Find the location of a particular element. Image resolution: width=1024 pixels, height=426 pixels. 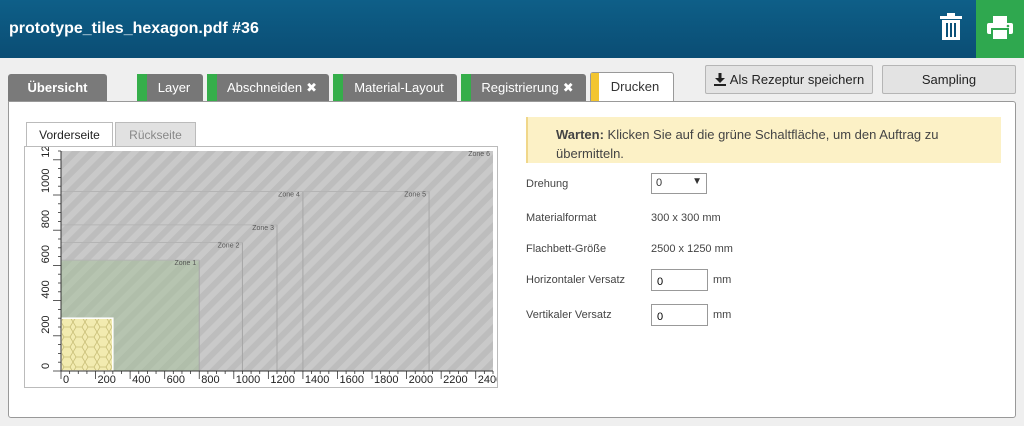

x-tick-label: 600 is located at coordinates (176, 380).